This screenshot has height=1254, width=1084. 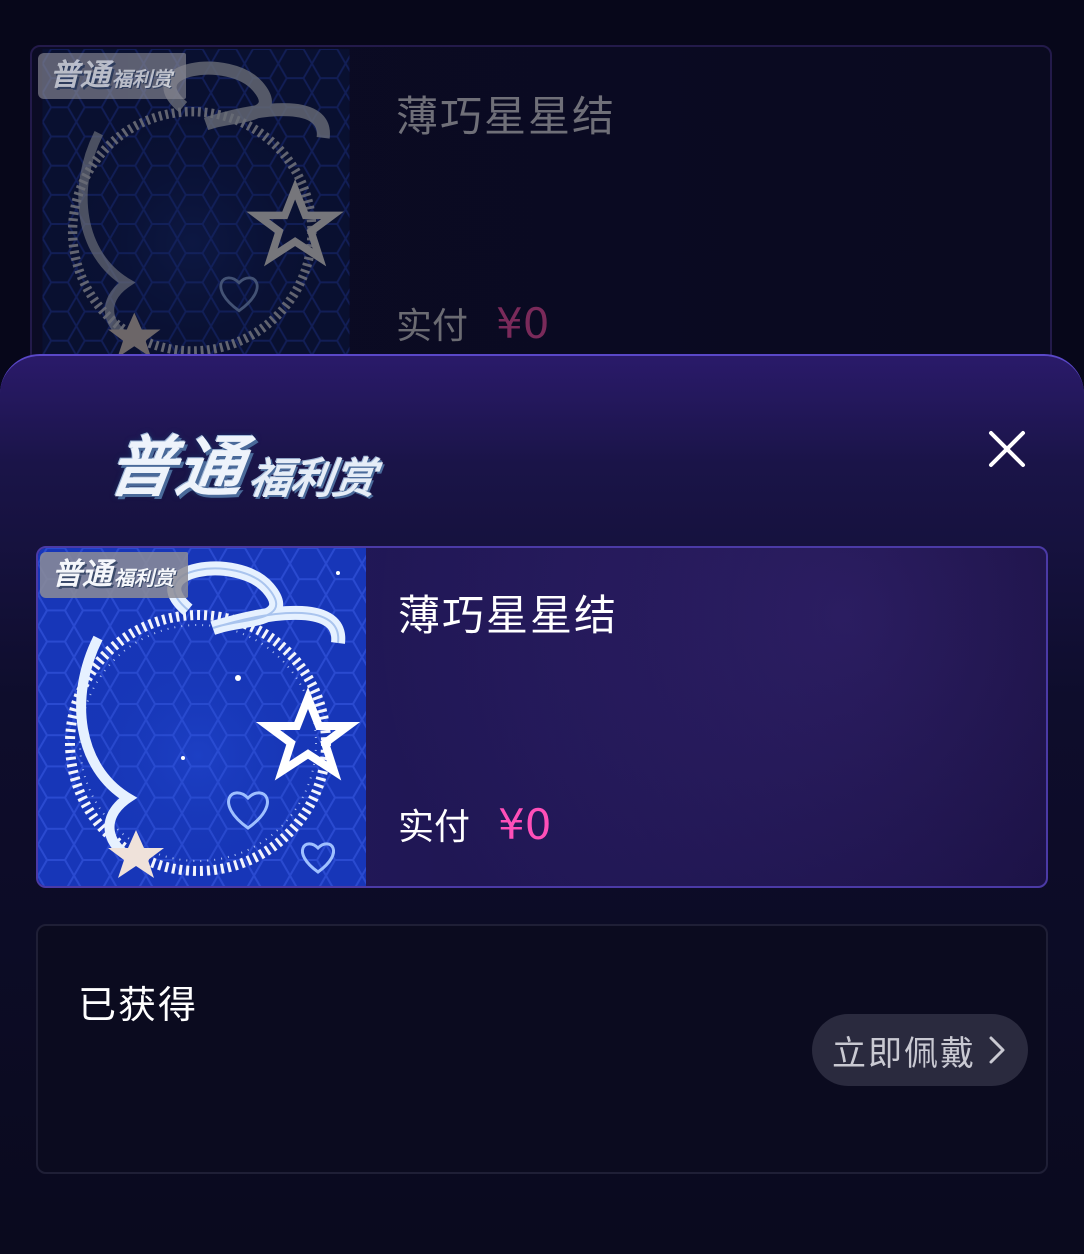 I want to click on frame-thumbnail: 普通 福利赏, so click(x=202, y=717).